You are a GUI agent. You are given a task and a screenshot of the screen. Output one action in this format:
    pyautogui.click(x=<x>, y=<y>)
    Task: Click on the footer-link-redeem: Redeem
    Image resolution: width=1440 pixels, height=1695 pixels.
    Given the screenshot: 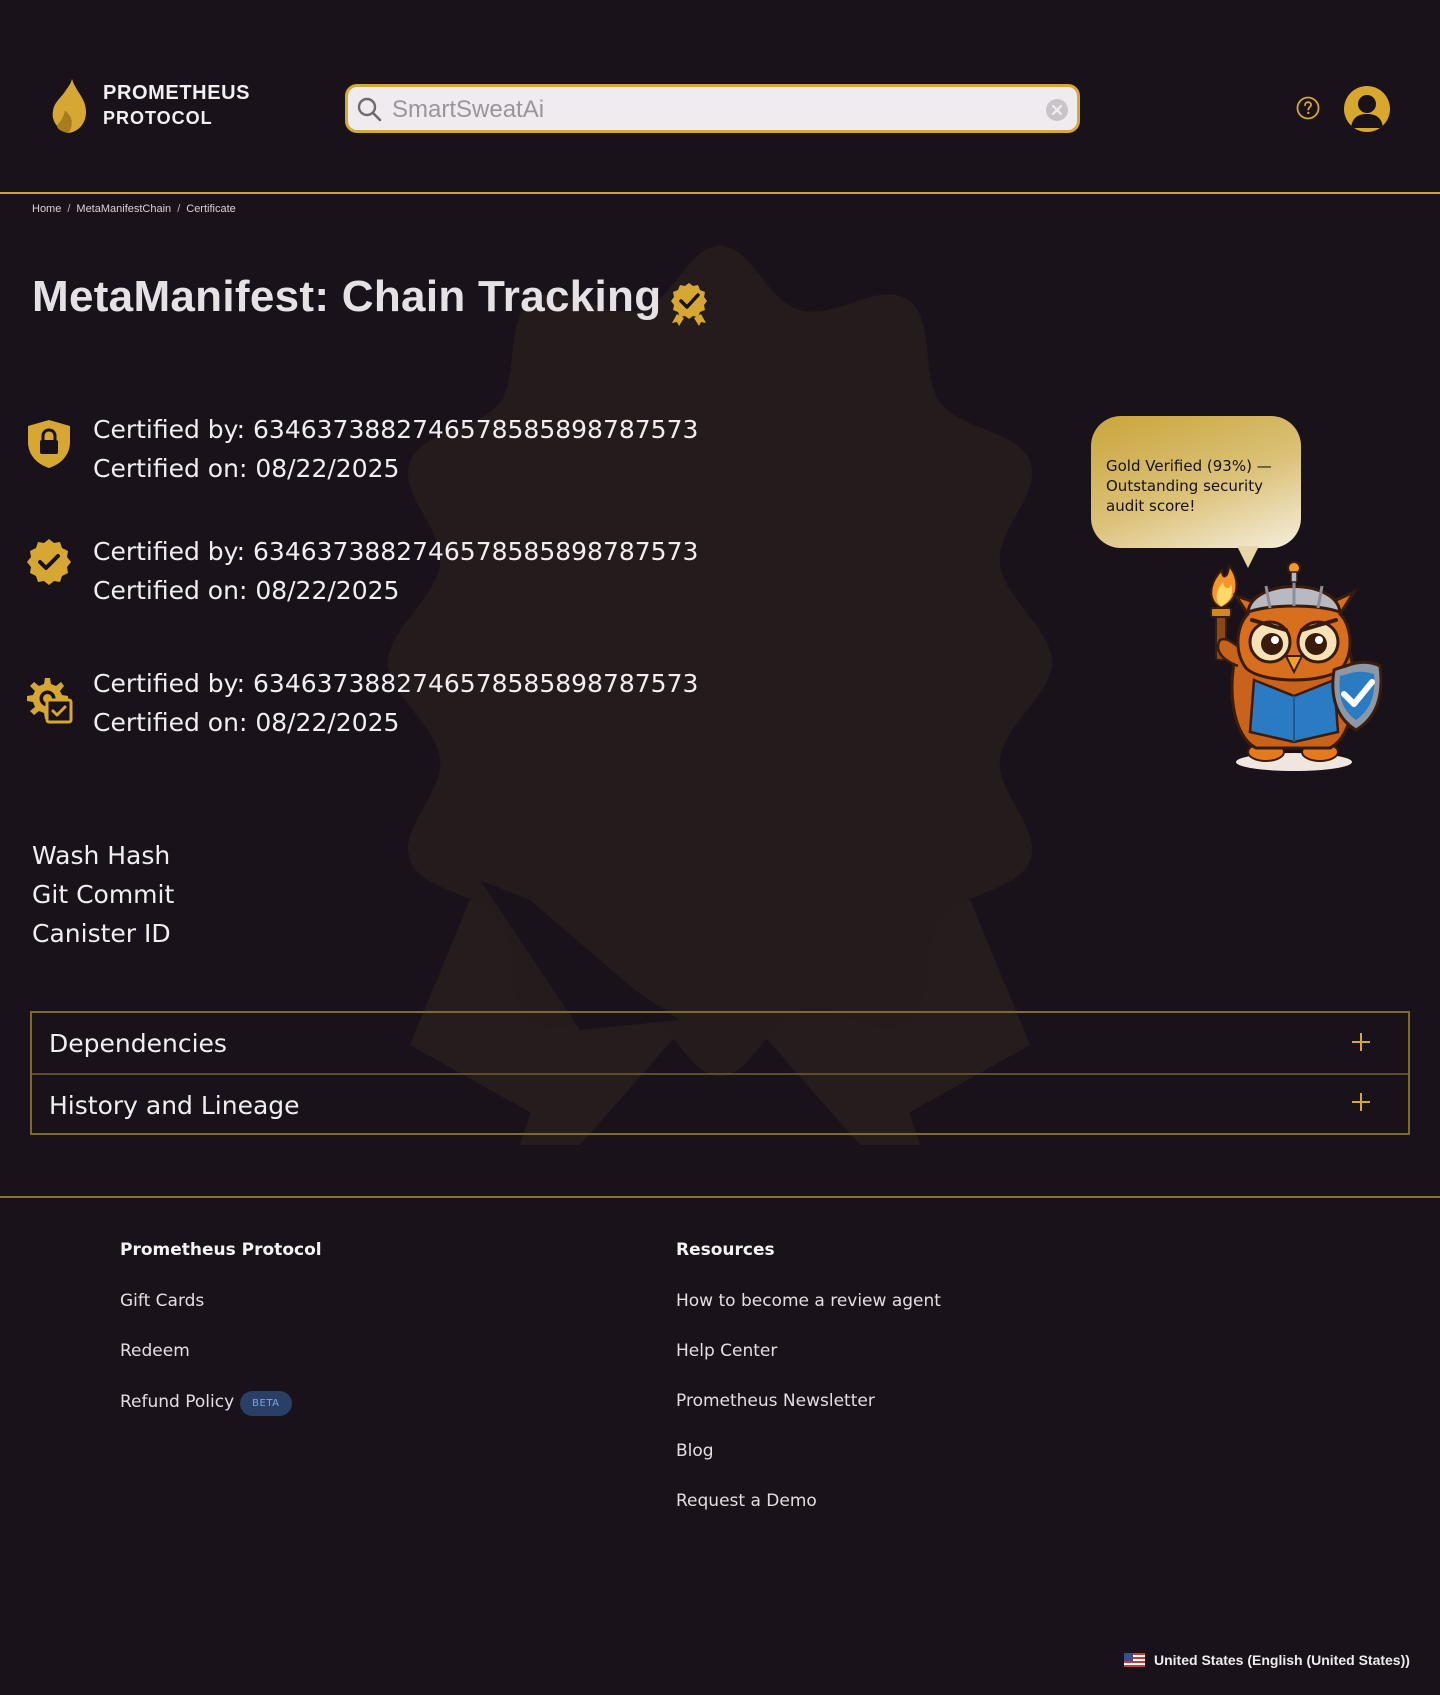 What is the action you would take?
    pyautogui.click(x=155, y=1351)
    